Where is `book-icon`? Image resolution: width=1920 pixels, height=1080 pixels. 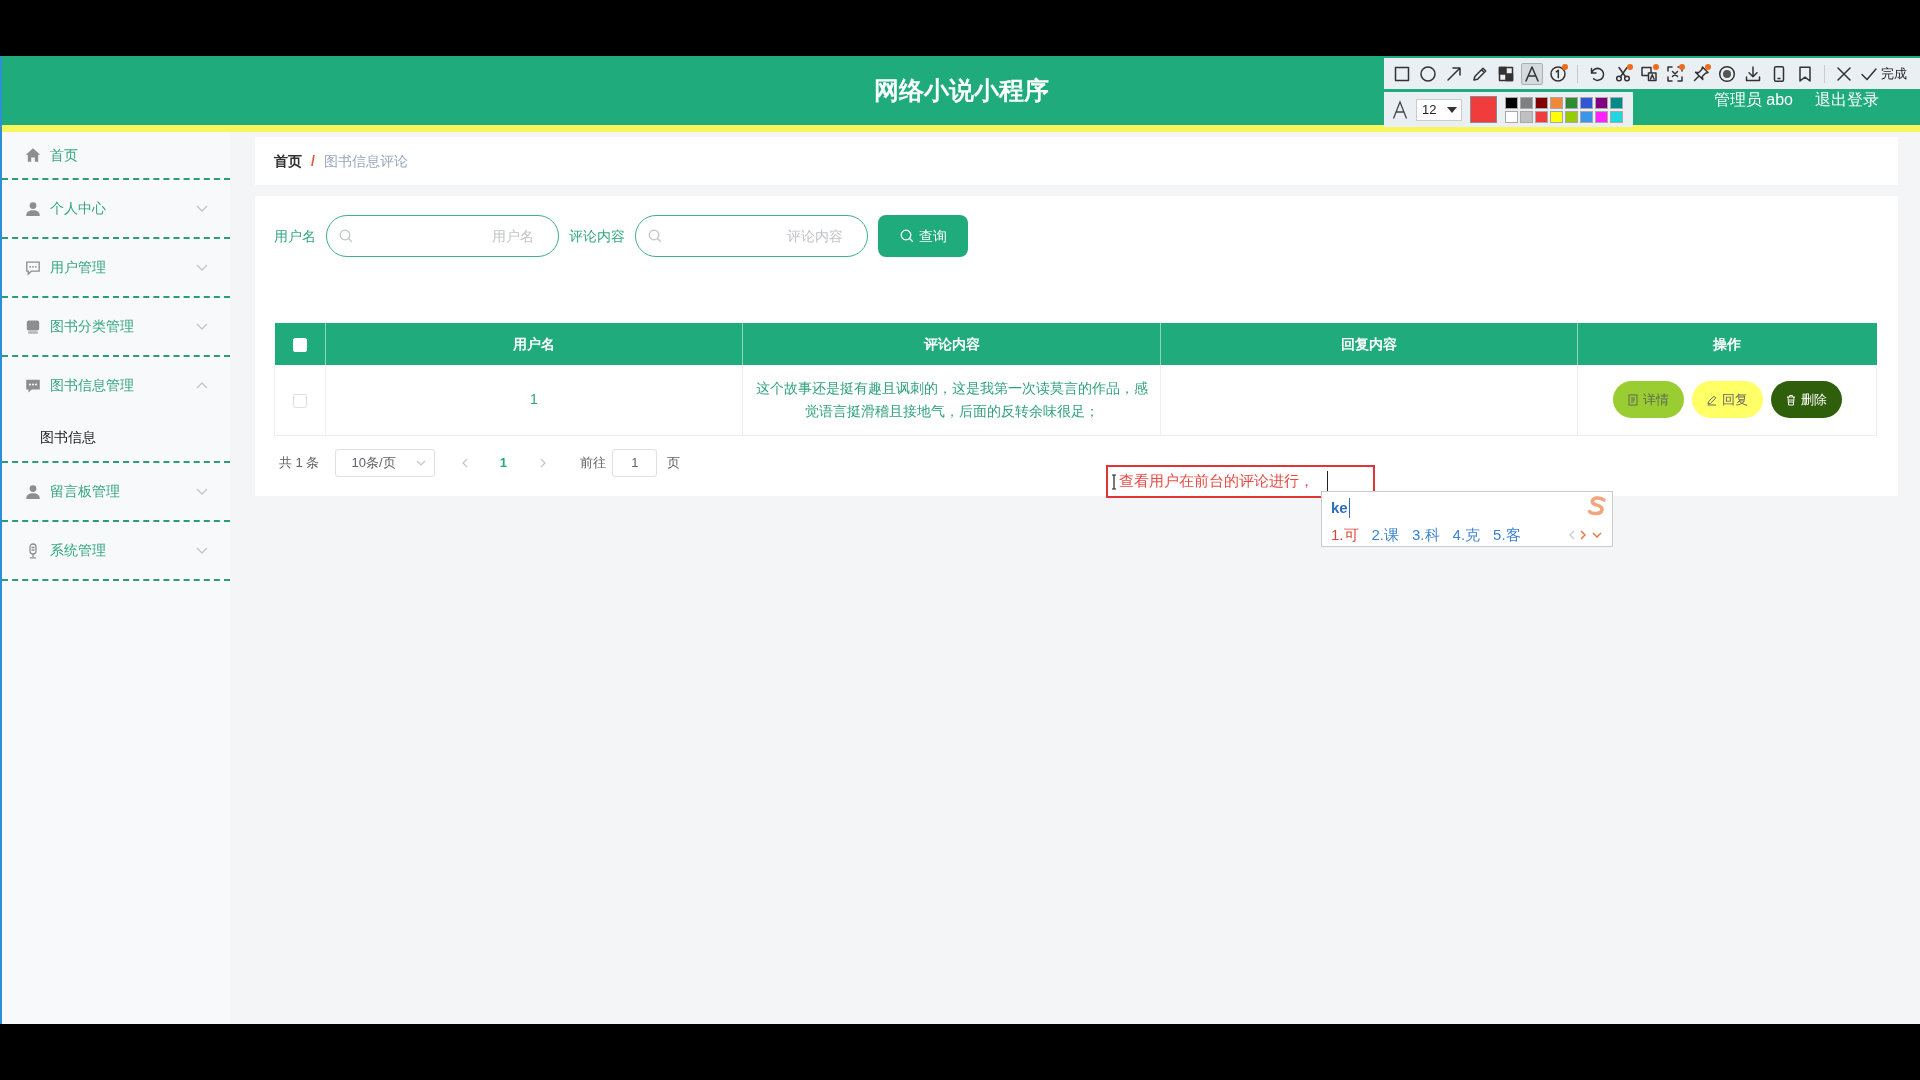
book-icon is located at coordinates (33, 326).